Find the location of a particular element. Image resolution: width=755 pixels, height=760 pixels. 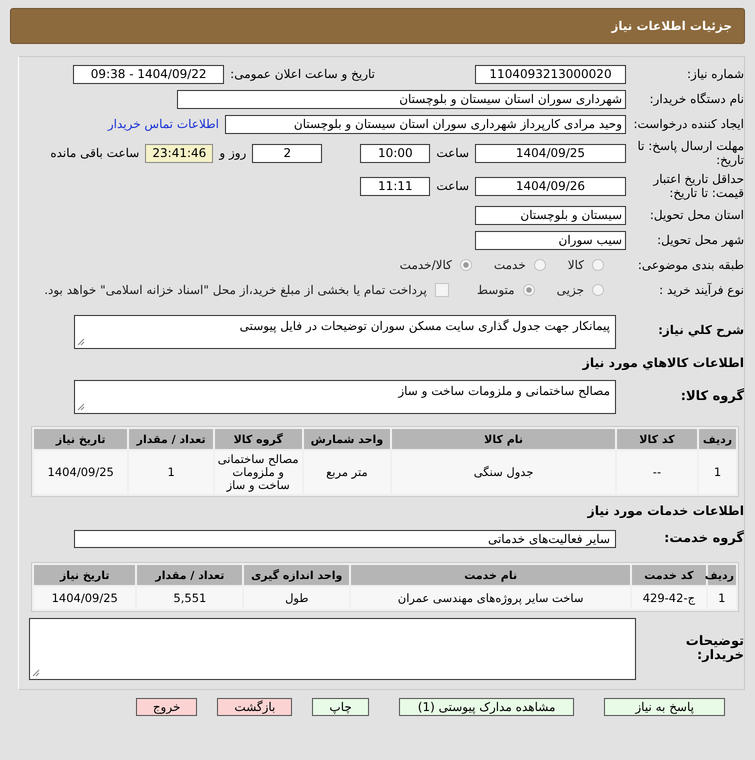

buyer-field: شهرداری سوران استان سیستان و بلوچستان is located at coordinates (401, 99).